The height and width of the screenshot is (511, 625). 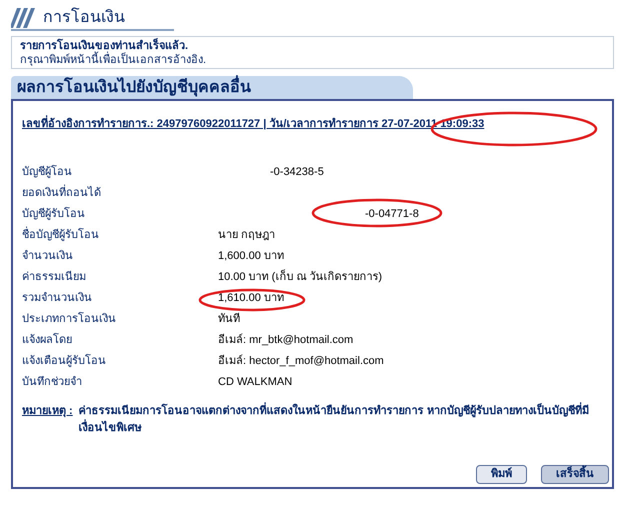 What do you see at coordinates (64, 361) in the screenshot?
I see `field-label: แจ้งเตือนผู้รับโอน` at bounding box center [64, 361].